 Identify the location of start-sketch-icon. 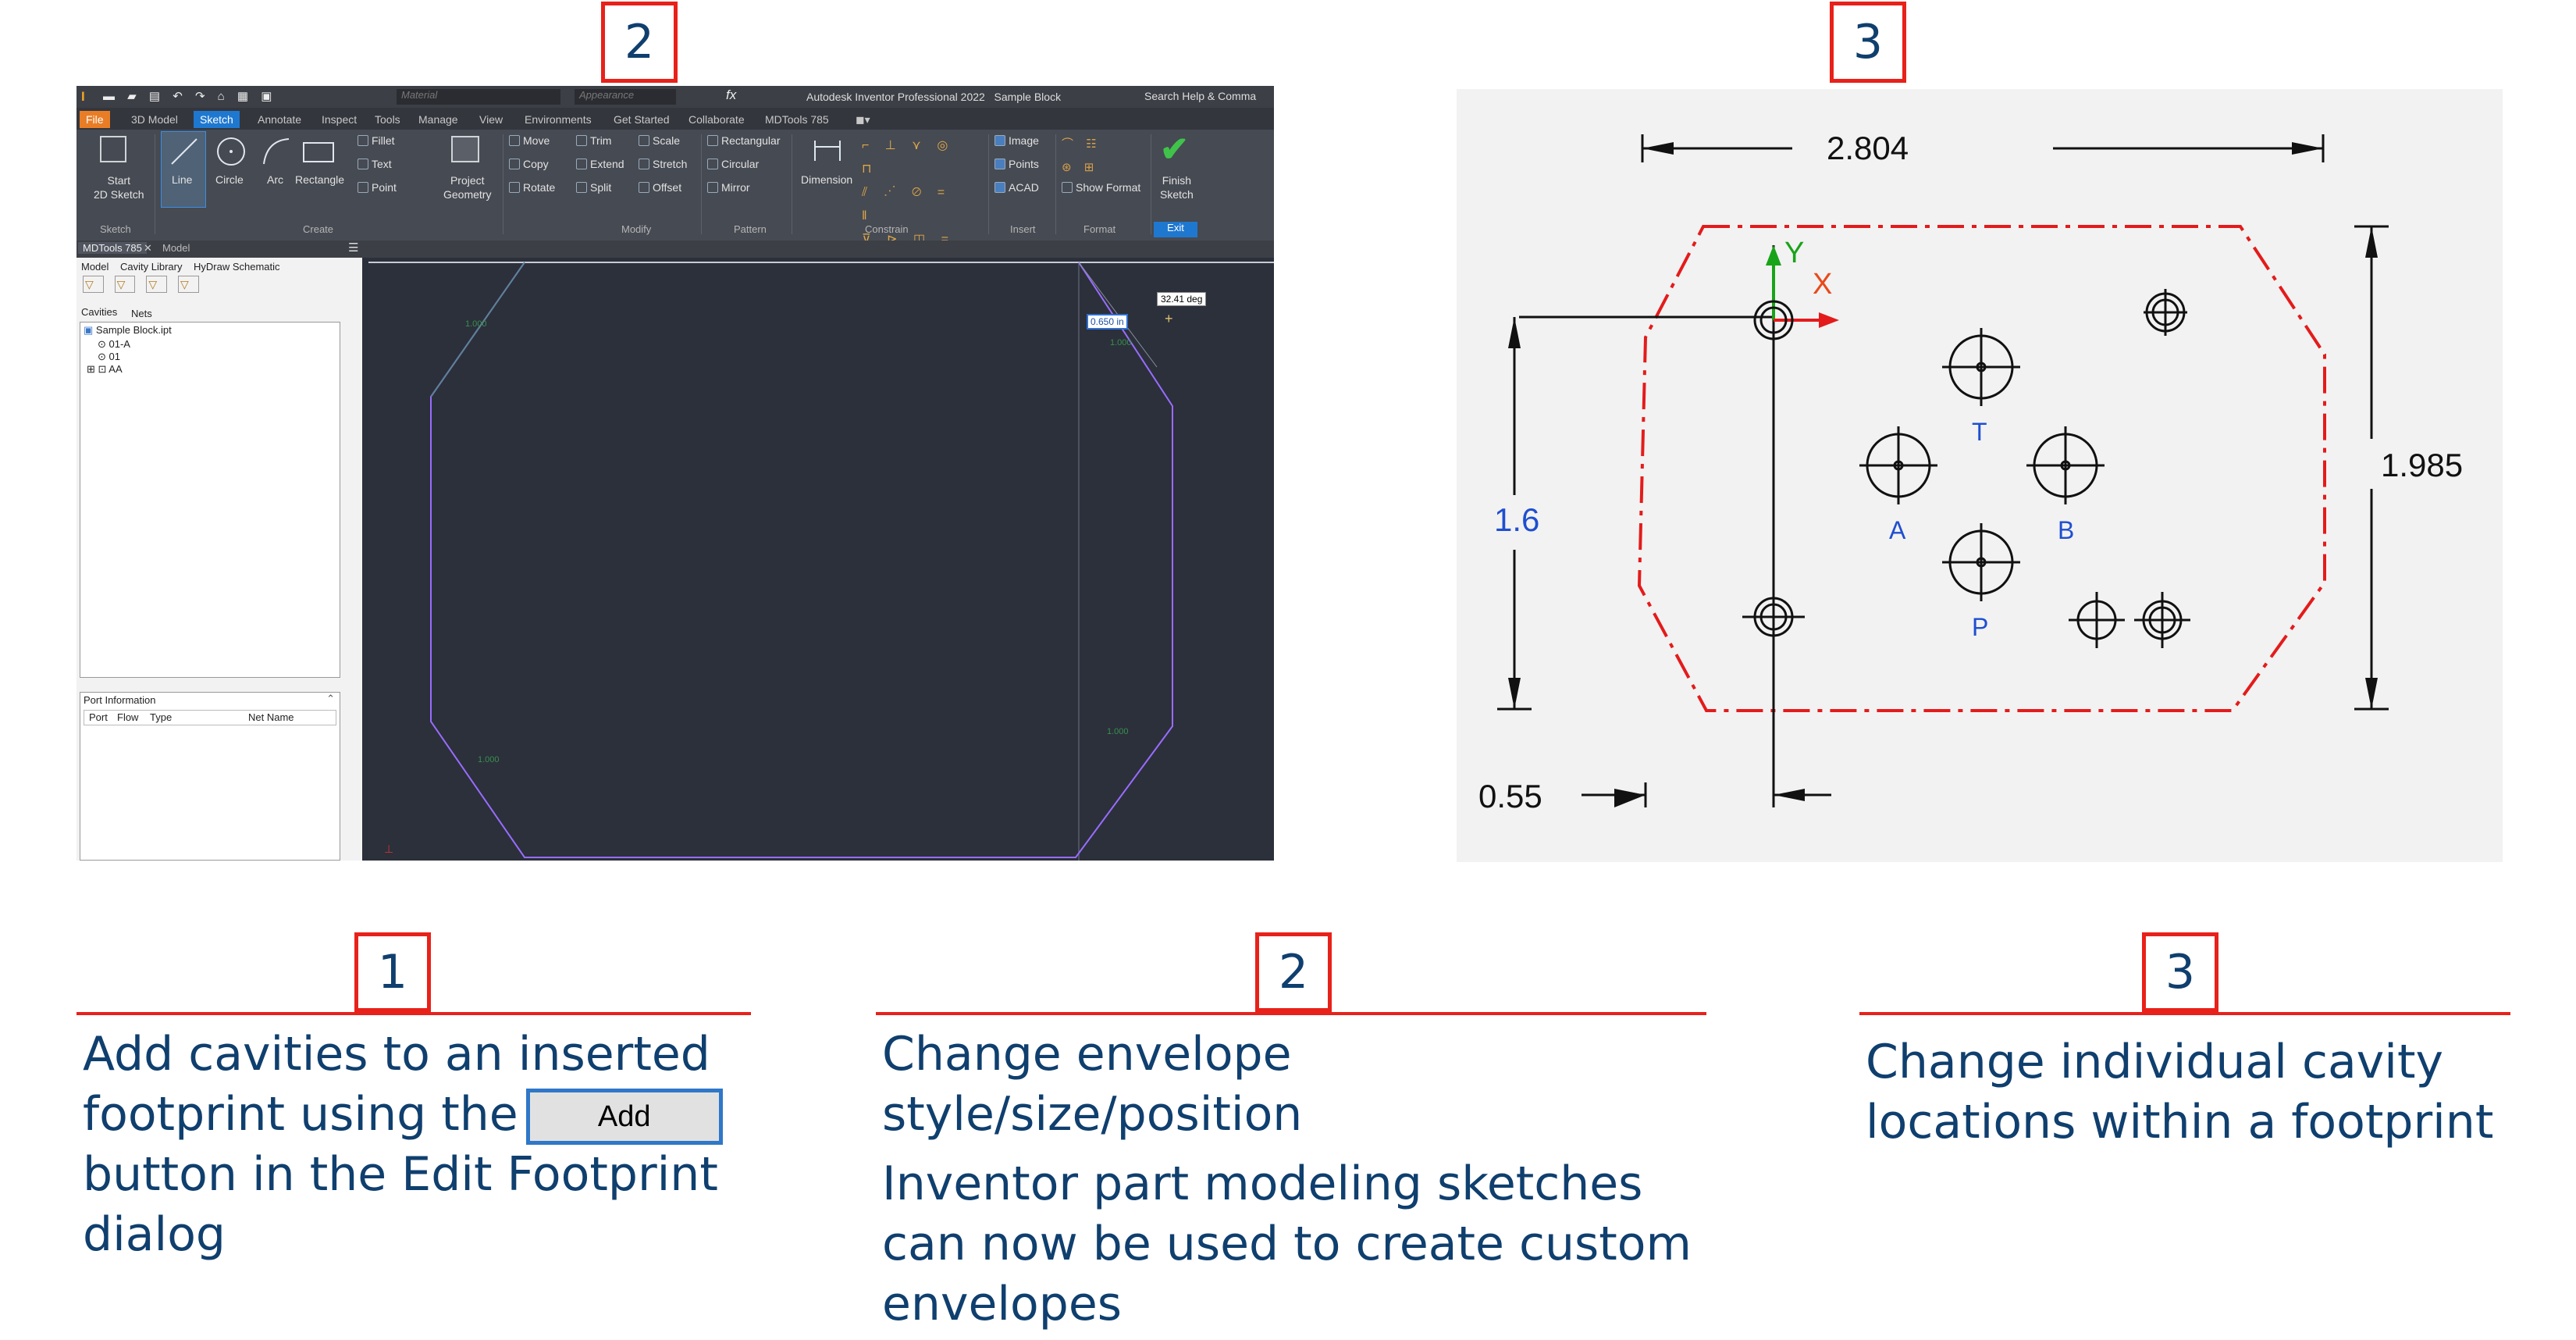
(113, 149).